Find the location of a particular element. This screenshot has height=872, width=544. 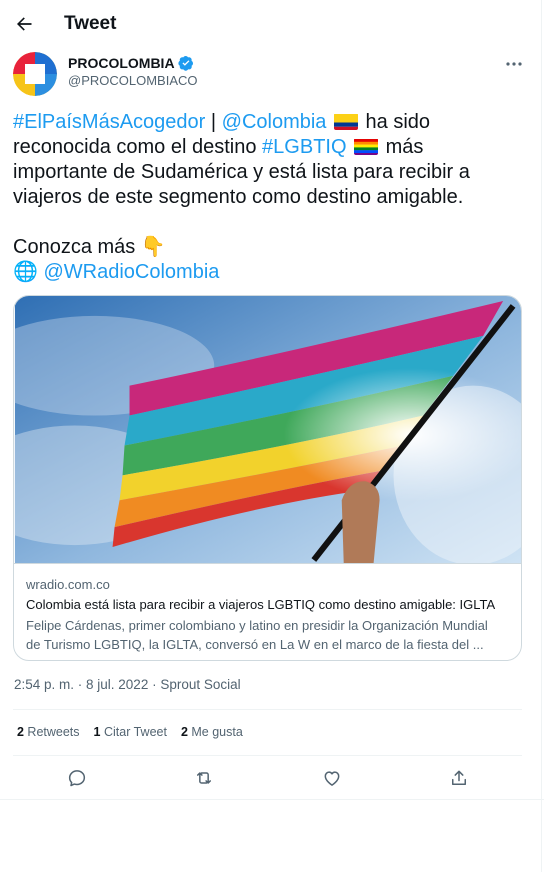

reply-button is located at coordinates (77, 778).